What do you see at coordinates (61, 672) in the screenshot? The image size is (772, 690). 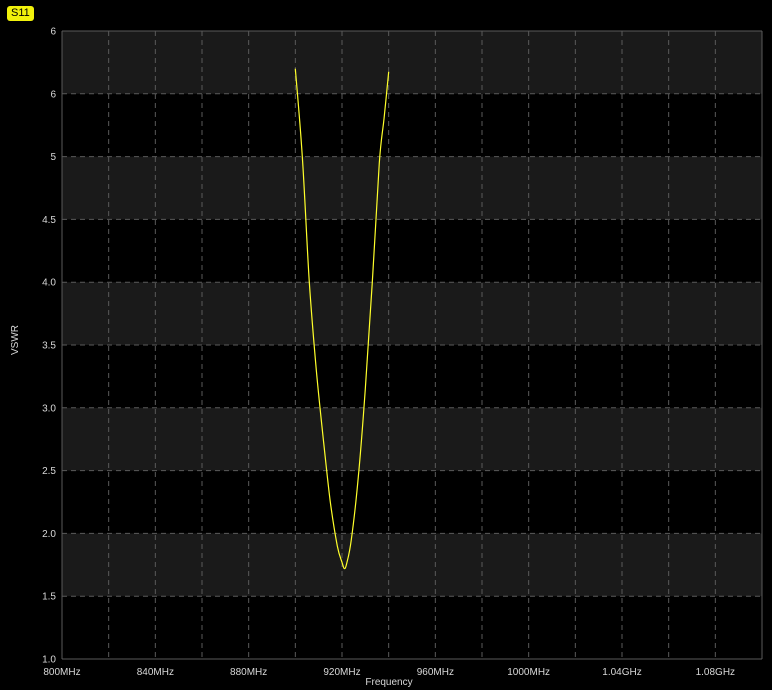 I see `x-tick-label: 800MHz` at bounding box center [61, 672].